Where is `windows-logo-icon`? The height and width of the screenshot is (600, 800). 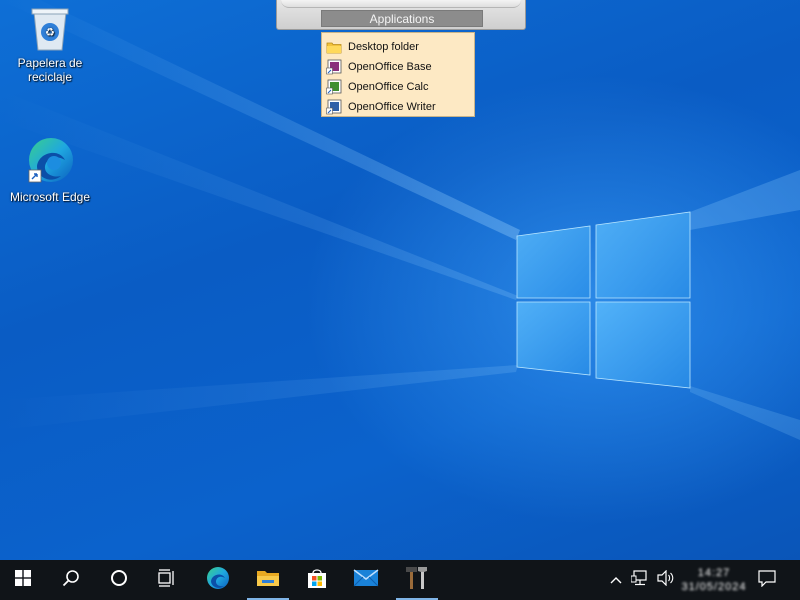 windows-logo-icon is located at coordinates (23, 580).